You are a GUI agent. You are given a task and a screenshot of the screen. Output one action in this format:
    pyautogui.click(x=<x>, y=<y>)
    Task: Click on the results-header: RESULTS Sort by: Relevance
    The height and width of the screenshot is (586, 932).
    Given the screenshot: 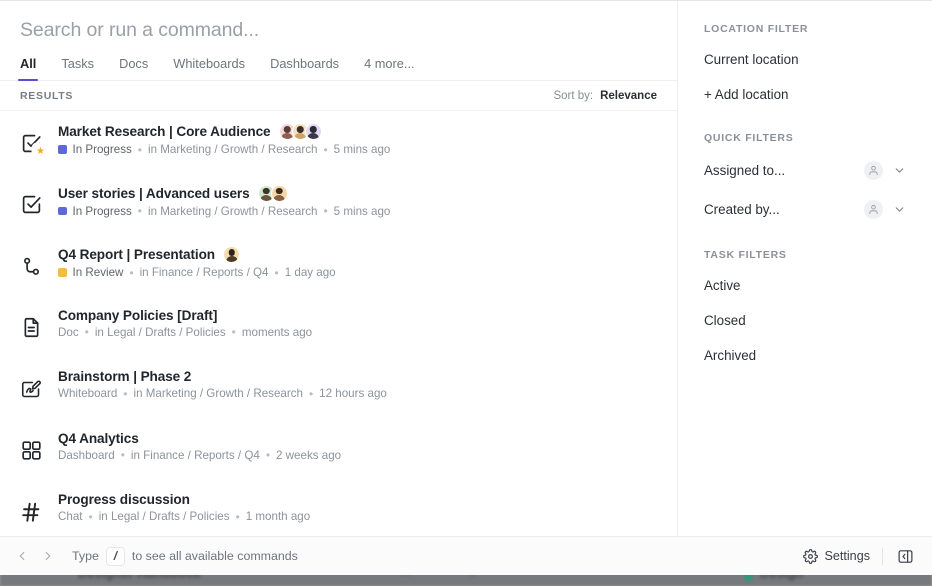 What is the action you would take?
    pyautogui.click(x=338, y=96)
    